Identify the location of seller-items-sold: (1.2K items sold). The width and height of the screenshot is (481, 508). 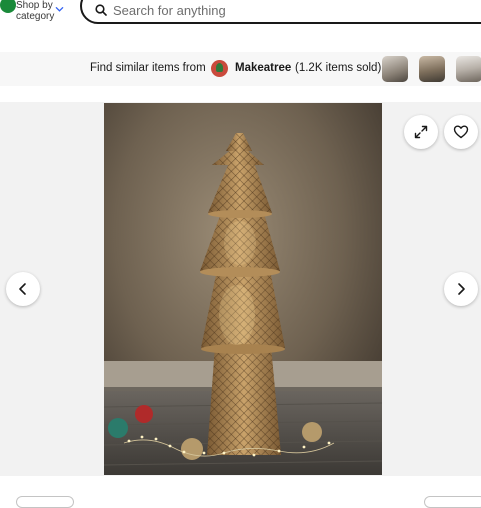
(338, 68).